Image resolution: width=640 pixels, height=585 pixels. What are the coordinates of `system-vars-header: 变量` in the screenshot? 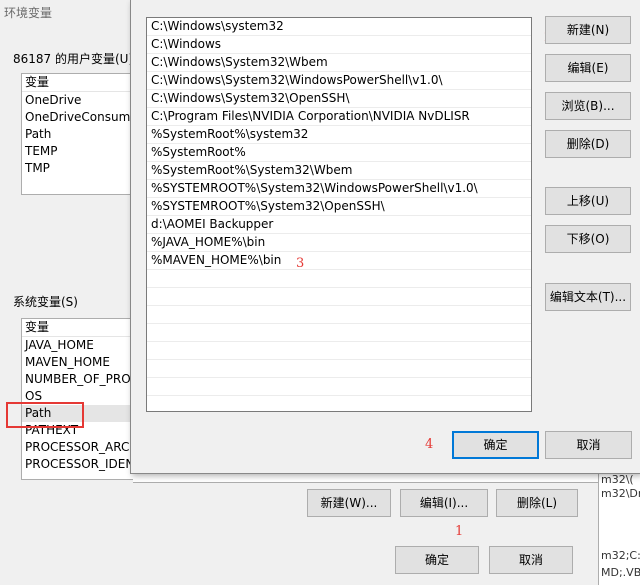 It's located at (78, 328).